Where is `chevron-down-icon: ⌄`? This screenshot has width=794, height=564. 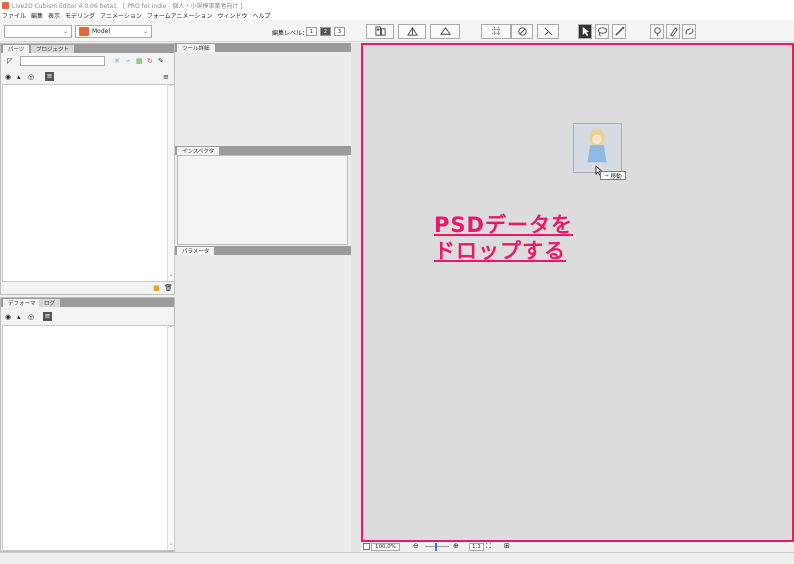
chevron-down-icon: ⌄ is located at coordinates (65, 31).